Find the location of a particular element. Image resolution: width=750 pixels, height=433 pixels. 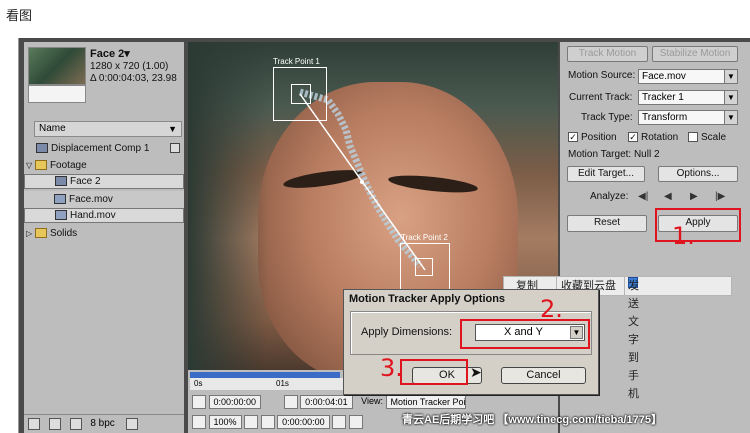

scale-checkbox: Scale is located at coordinates (707, 137).